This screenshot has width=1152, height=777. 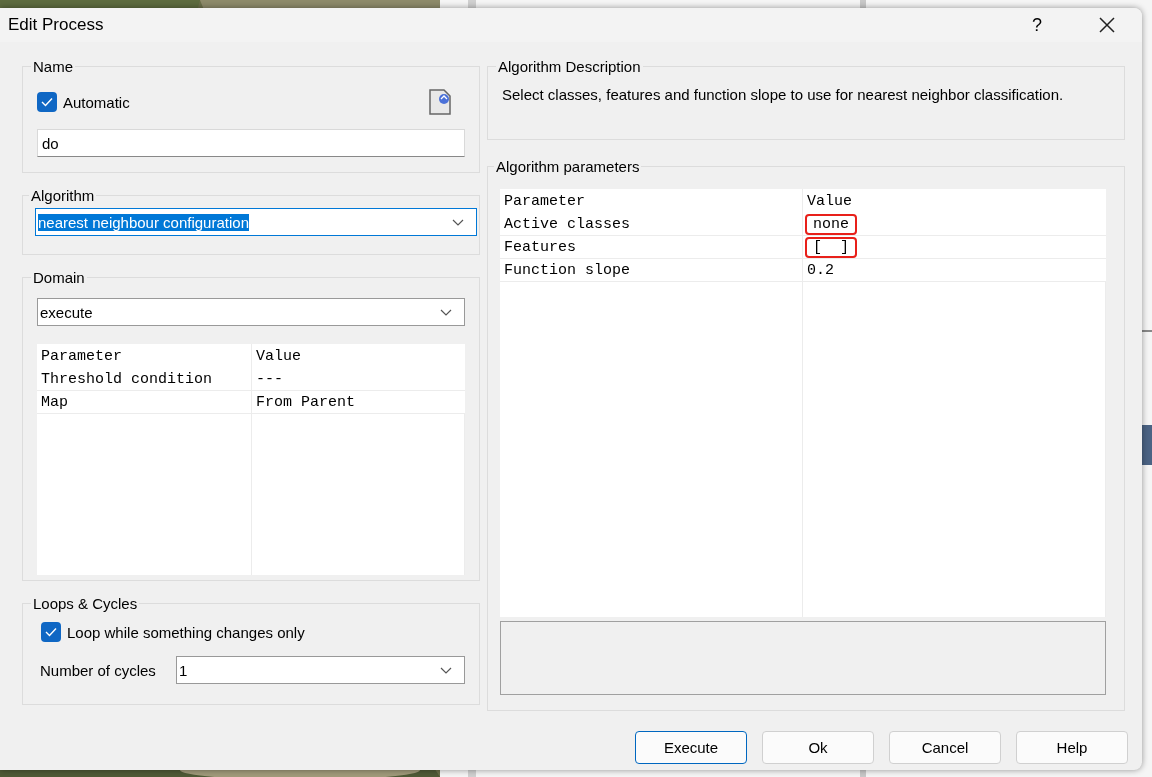 What do you see at coordinates (251, 312) in the screenshot?
I see `domain-dropdown: execute` at bounding box center [251, 312].